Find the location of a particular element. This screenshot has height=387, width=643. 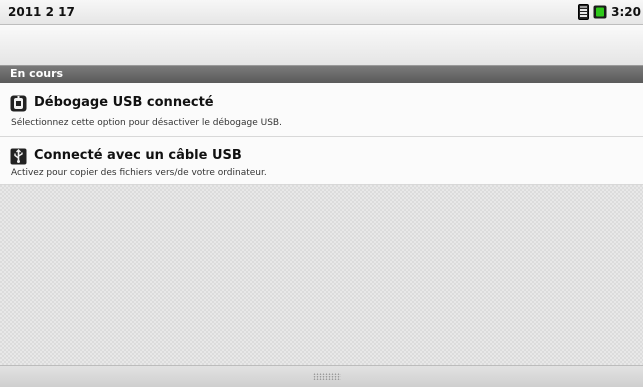

signal-icon is located at coordinates (584, 12).